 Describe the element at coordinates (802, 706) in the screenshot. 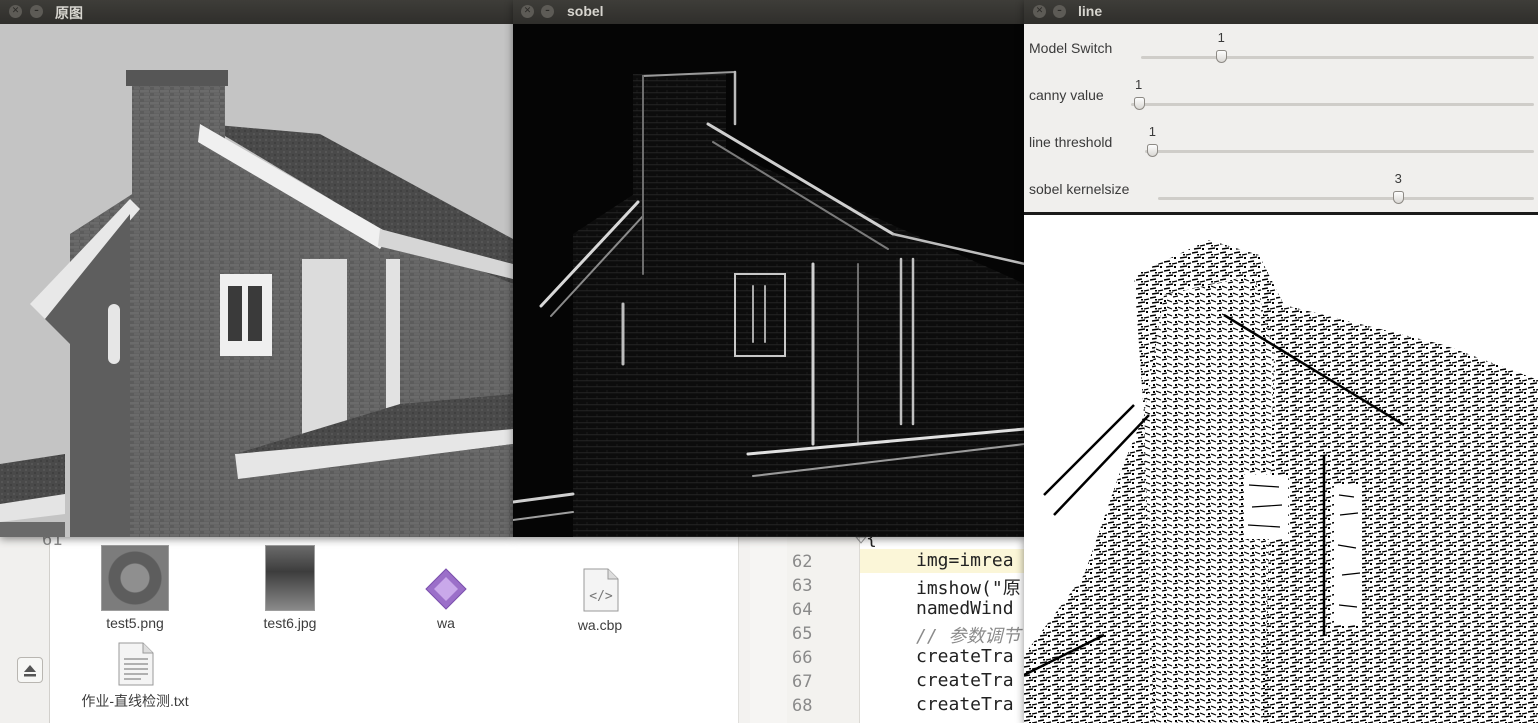

I see `line-number: 68` at that location.